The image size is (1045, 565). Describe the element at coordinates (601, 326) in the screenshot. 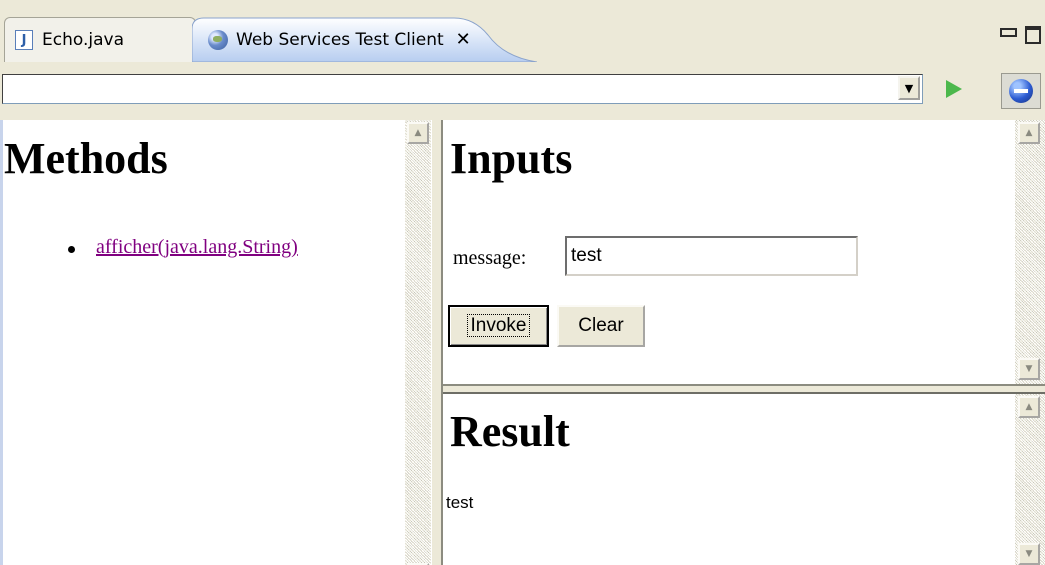

I see `clear-button: Clear` at that location.